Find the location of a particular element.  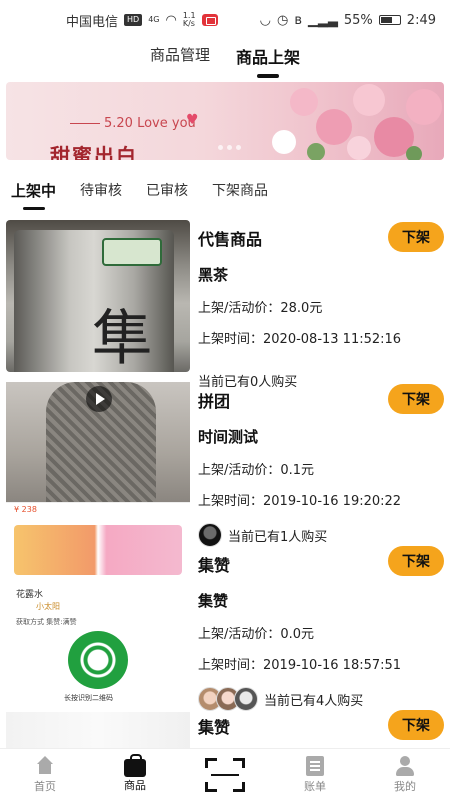

tab-goods-management: 商品管理 is located at coordinates (180, 59).